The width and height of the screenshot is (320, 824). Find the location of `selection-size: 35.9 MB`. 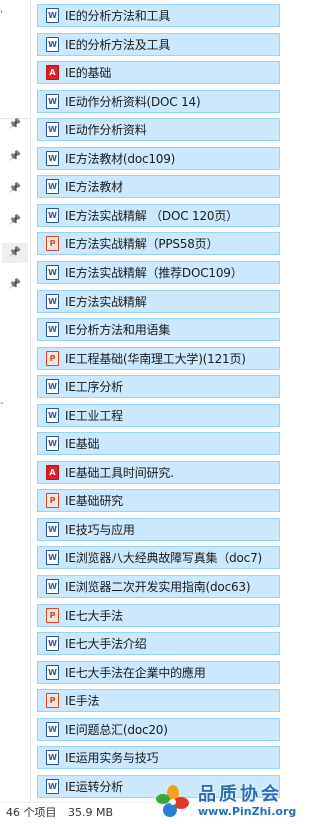

selection-size: 35.9 MB is located at coordinates (91, 812).